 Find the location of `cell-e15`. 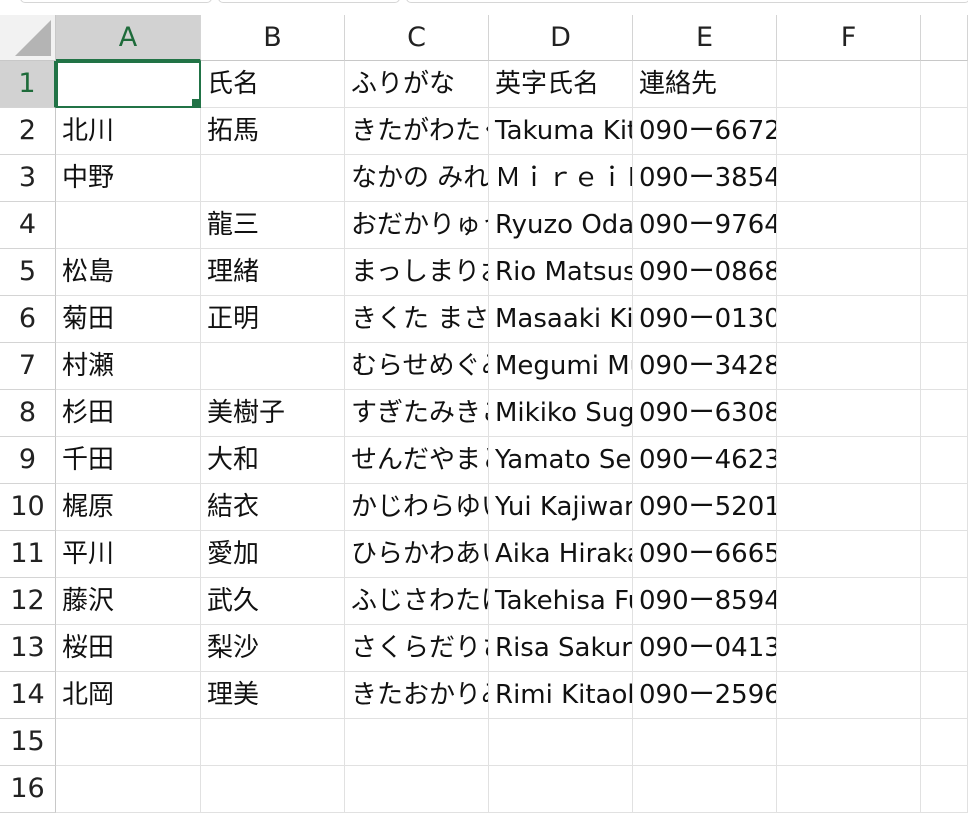

cell-e15 is located at coordinates (705, 742).